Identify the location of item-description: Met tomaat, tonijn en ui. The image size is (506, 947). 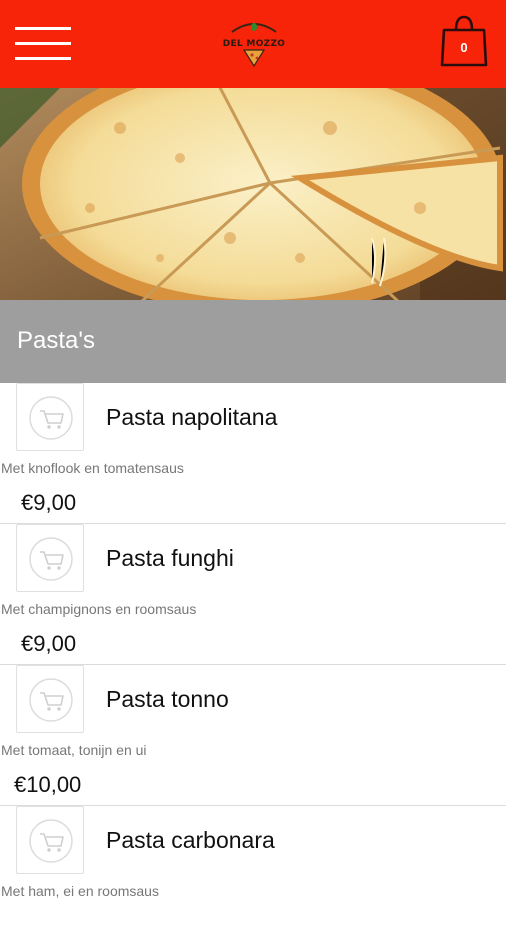
(74, 750).